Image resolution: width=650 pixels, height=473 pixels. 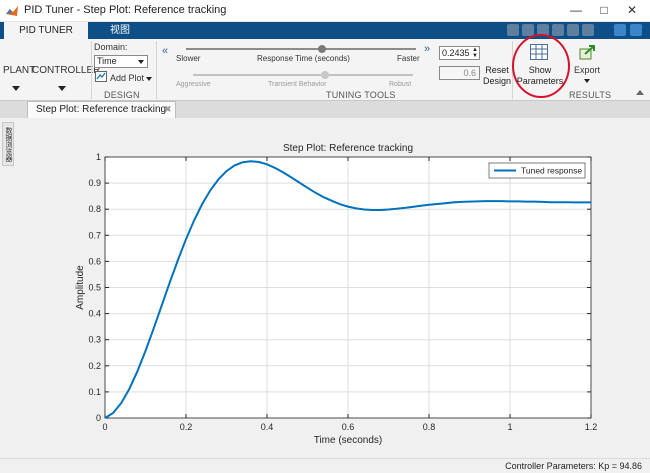 What do you see at coordinates (469, 73) in the screenshot?
I see `transient-behavior-value: 0.6` at bounding box center [469, 73].